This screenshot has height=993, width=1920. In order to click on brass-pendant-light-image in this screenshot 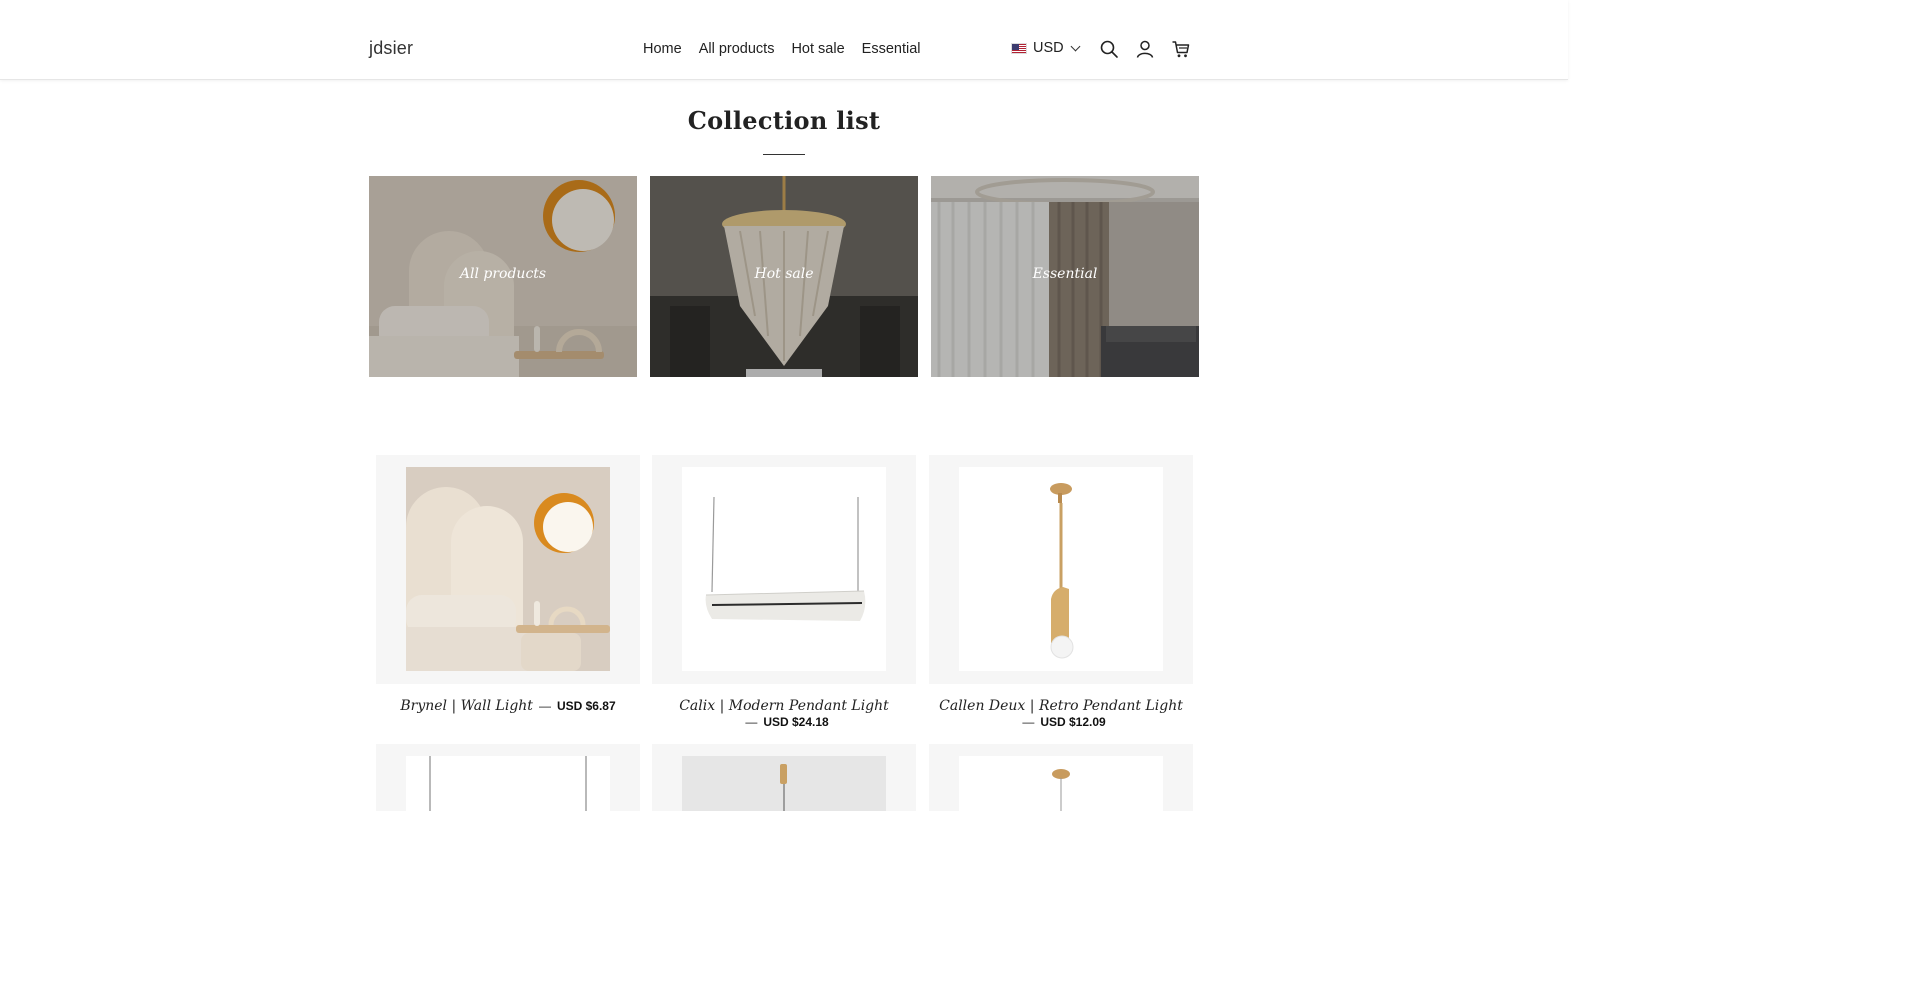, I will do `click(1061, 569)`.